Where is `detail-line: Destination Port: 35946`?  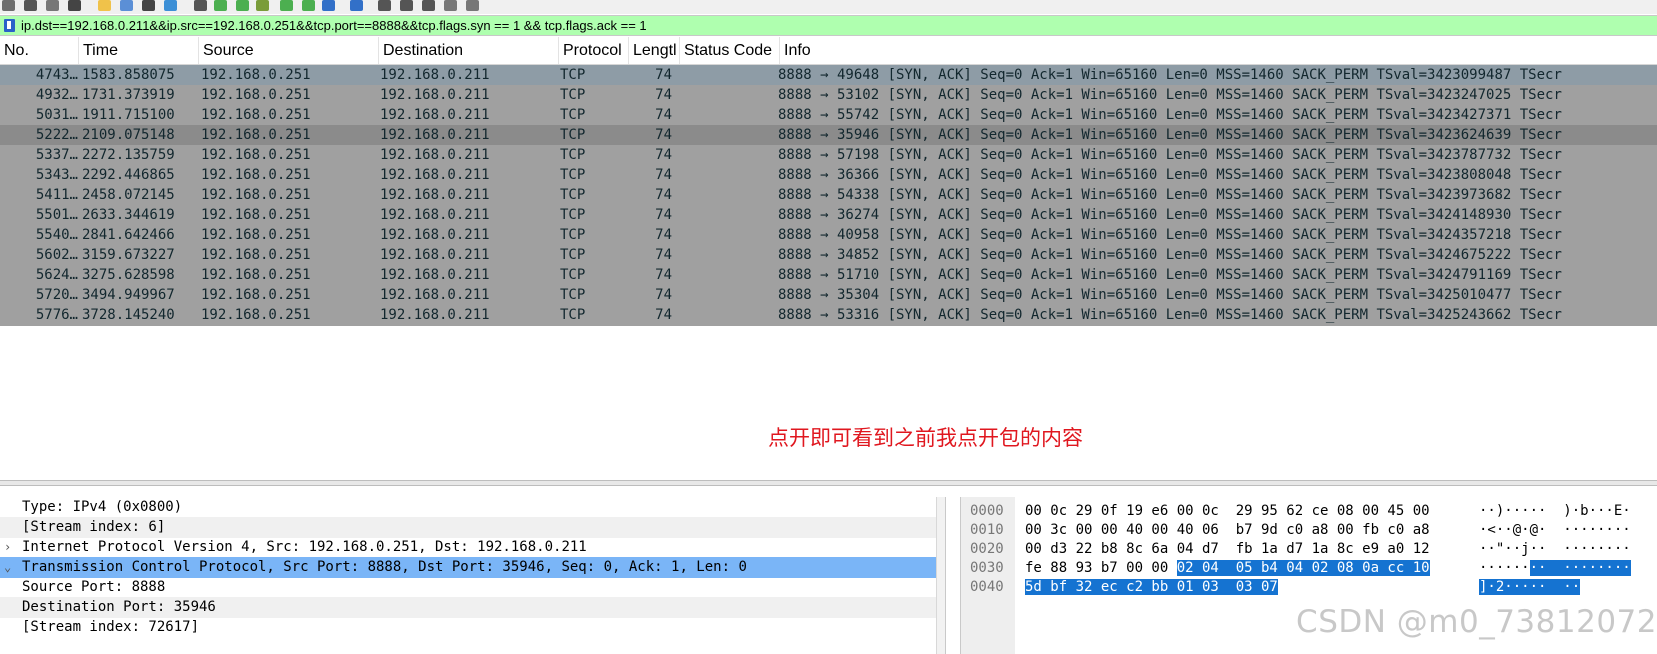 detail-line: Destination Port: 35946 is located at coordinates (468, 607).